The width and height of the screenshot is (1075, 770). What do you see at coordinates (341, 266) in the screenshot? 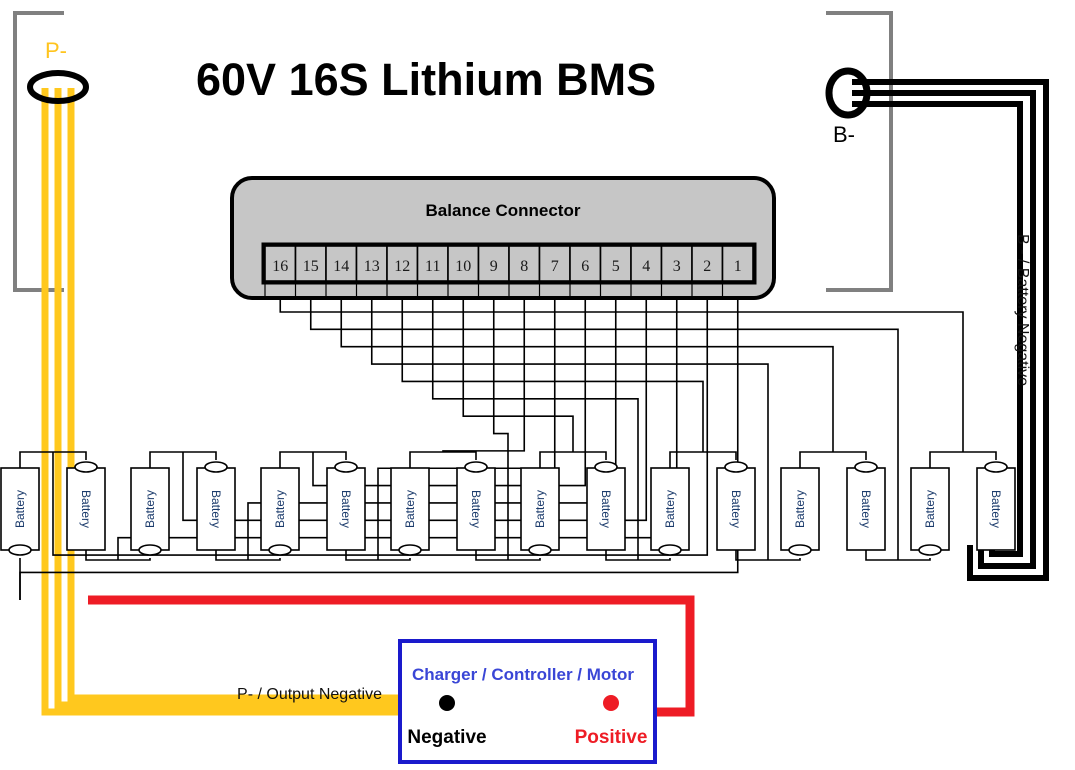
I see `pin-number: 14` at bounding box center [341, 266].